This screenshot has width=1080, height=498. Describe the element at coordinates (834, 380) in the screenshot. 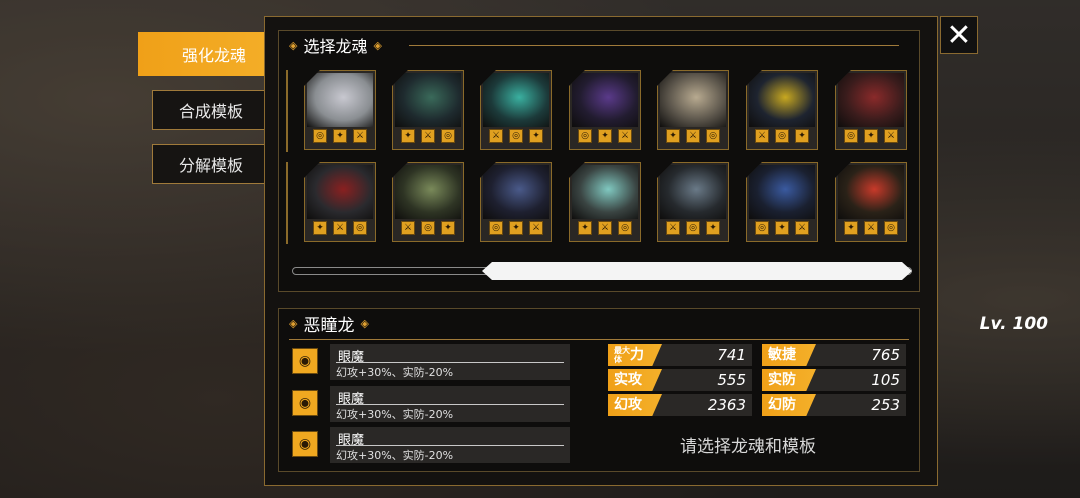

I see `stat-physical-defense: 实防 105` at that location.